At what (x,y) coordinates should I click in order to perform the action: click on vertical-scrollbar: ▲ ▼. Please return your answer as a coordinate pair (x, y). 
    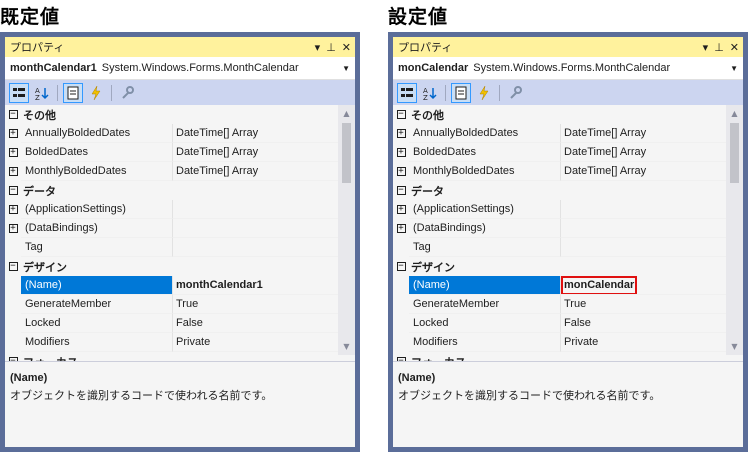
    Looking at the image, I should click on (346, 230).